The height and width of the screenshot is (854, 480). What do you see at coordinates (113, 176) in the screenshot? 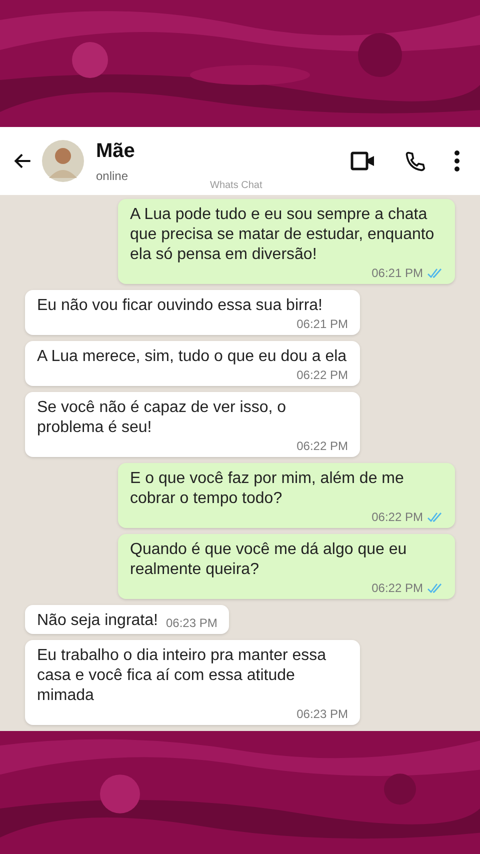
I see `contact-status: online` at bounding box center [113, 176].